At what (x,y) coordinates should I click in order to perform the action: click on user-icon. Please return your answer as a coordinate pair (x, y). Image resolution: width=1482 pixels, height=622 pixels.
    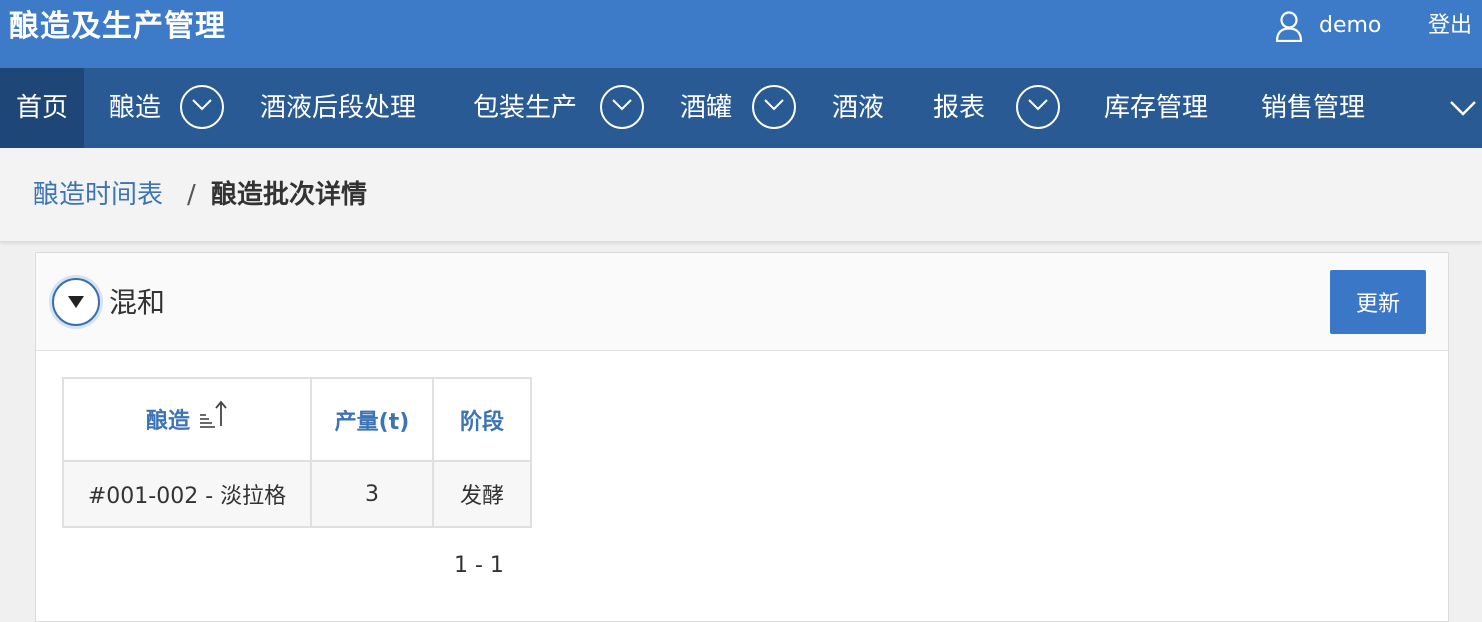
    Looking at the image, I should click on (1289, 26).